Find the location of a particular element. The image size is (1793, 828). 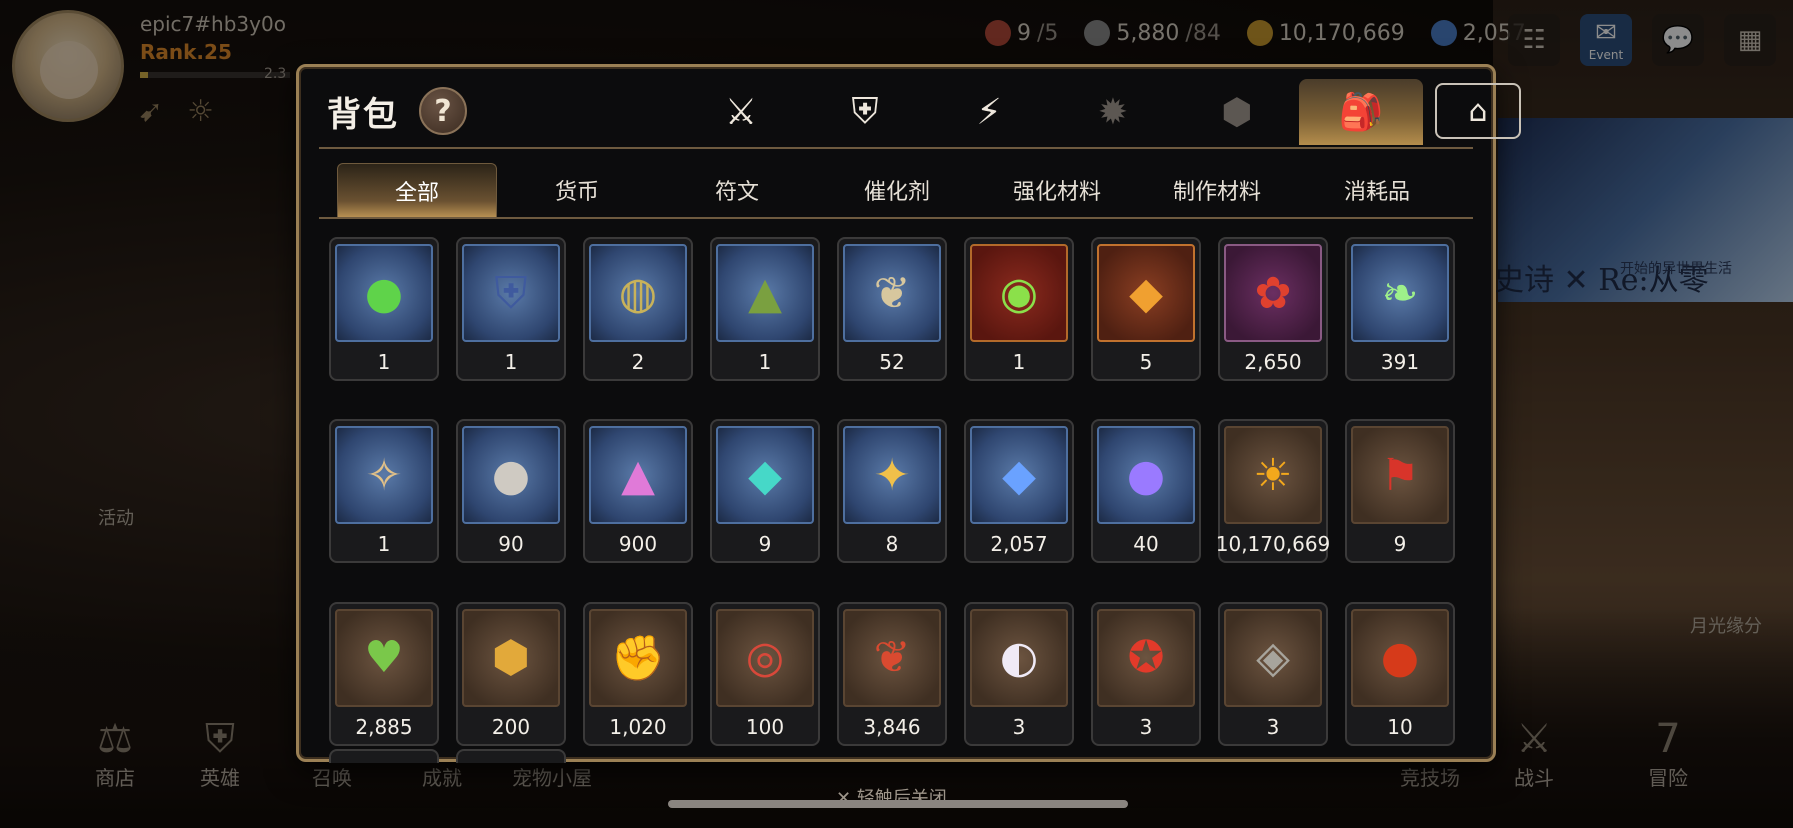

item-count: 3,846 is located at coordinates (892, 726).